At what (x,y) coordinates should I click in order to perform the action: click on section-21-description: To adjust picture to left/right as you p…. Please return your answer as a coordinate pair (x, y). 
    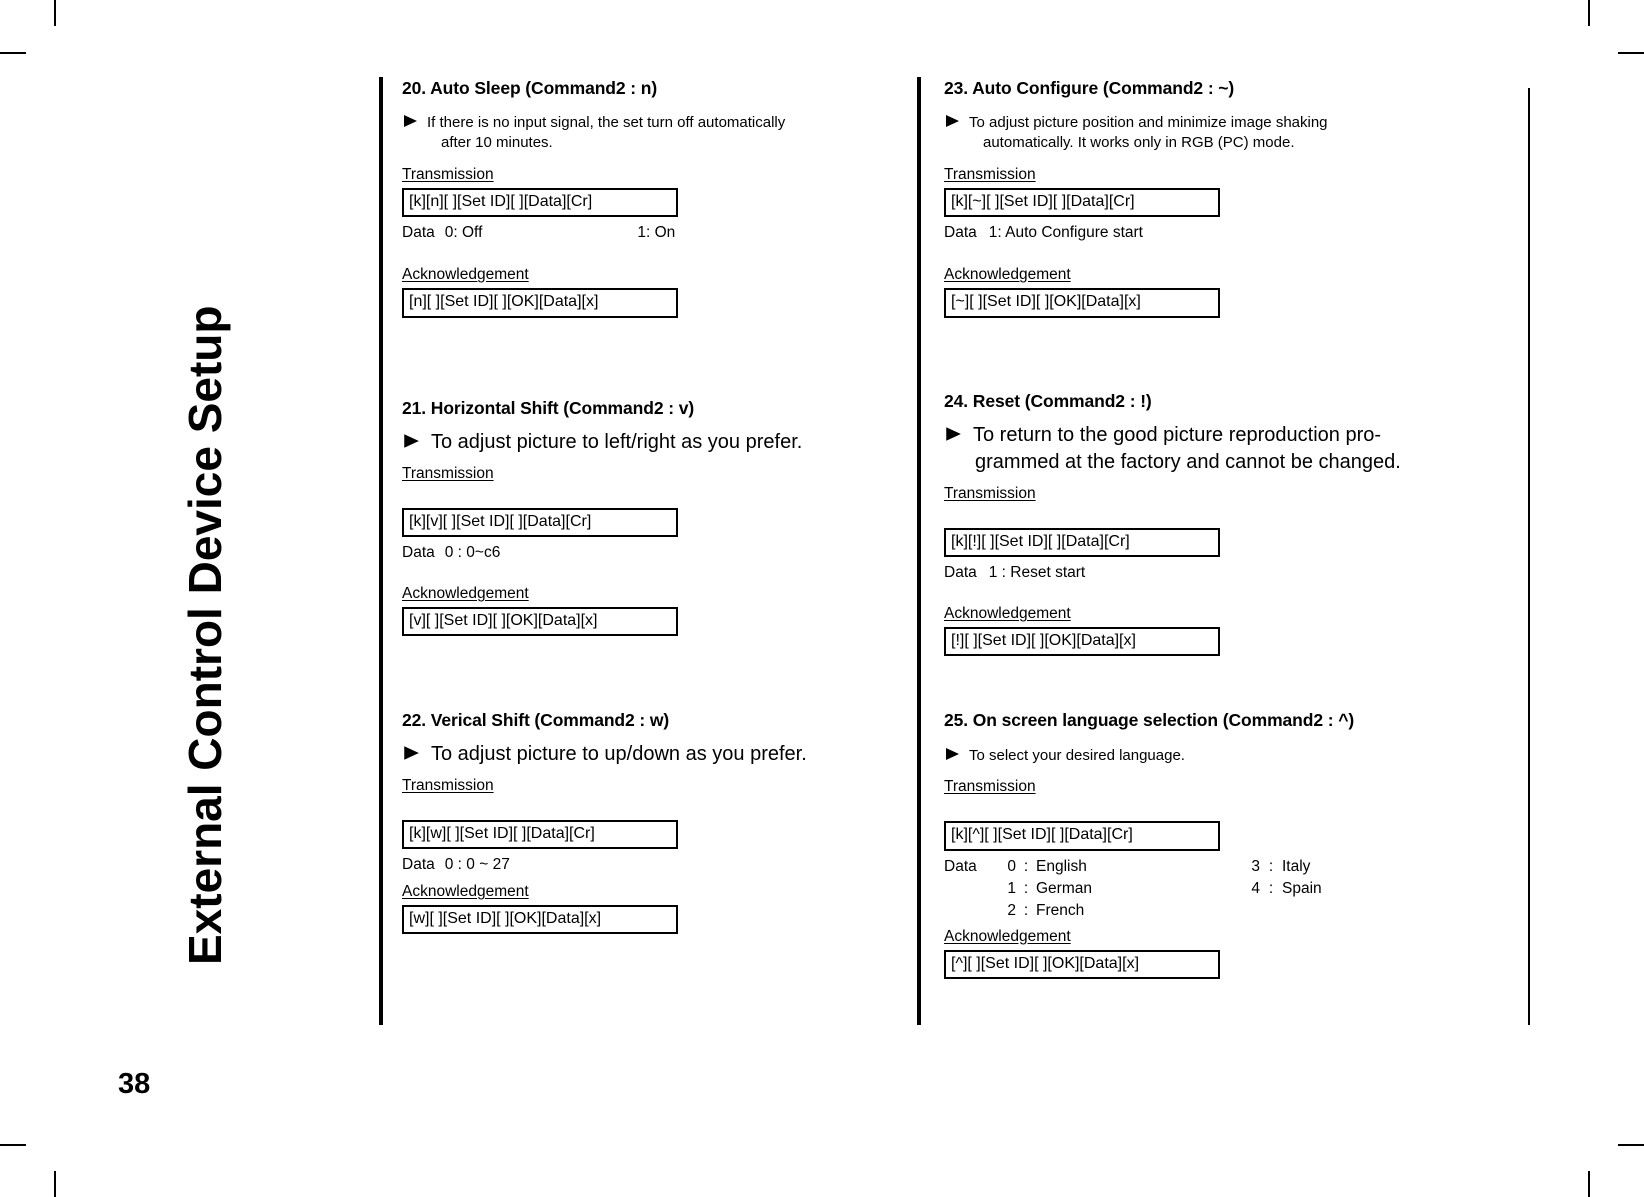
    Looking at the image, I should click on (652, 442).